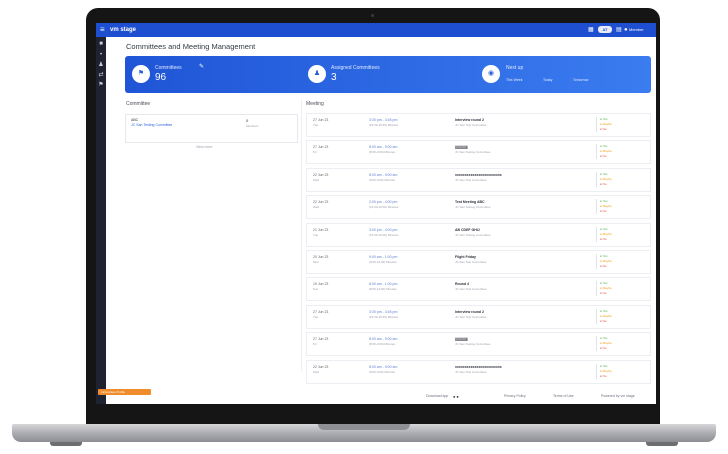 This screenshot has height=454, width=728. What do you see at coordinates (191, 46) in the screenshot?
I see `page-title: Committees and Meeting Management` at bounding box center [191, 46].